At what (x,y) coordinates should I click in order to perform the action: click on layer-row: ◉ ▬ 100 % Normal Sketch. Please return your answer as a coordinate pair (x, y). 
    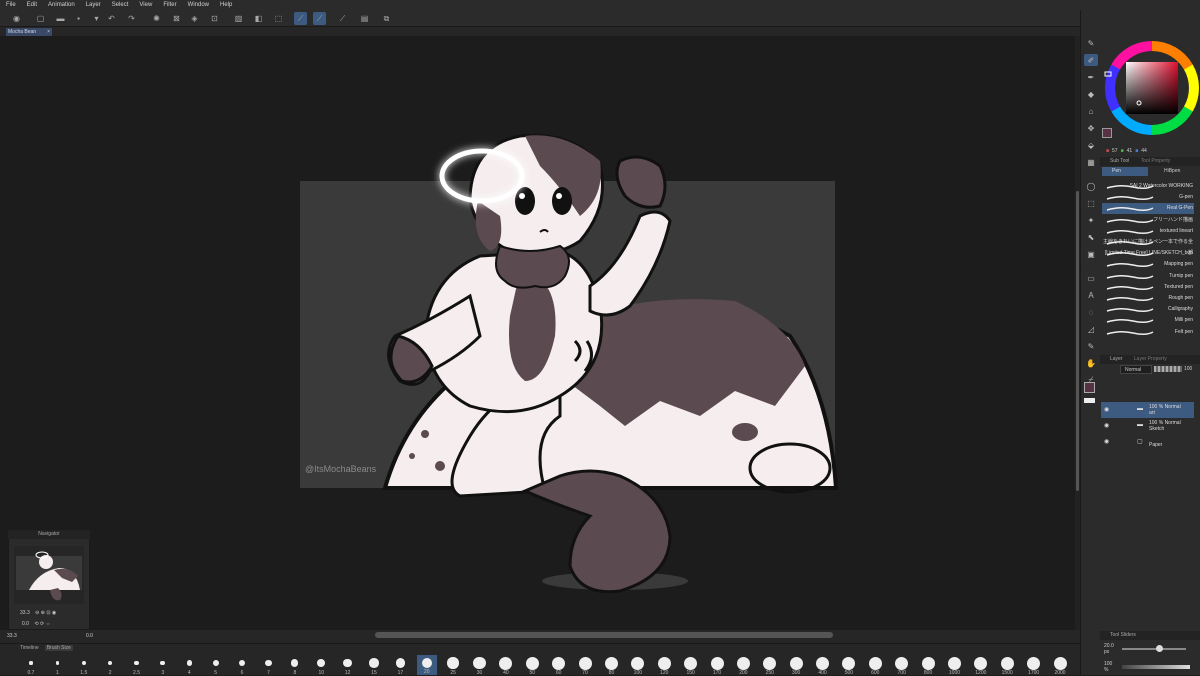
    Looking at the image, I should click on (1147, 426).